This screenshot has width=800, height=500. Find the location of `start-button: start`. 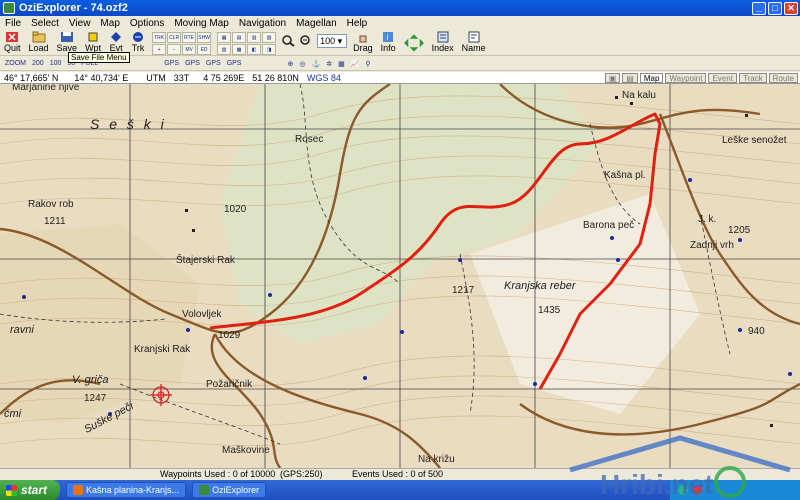

start-button: start is located at coordinates (30, 490).